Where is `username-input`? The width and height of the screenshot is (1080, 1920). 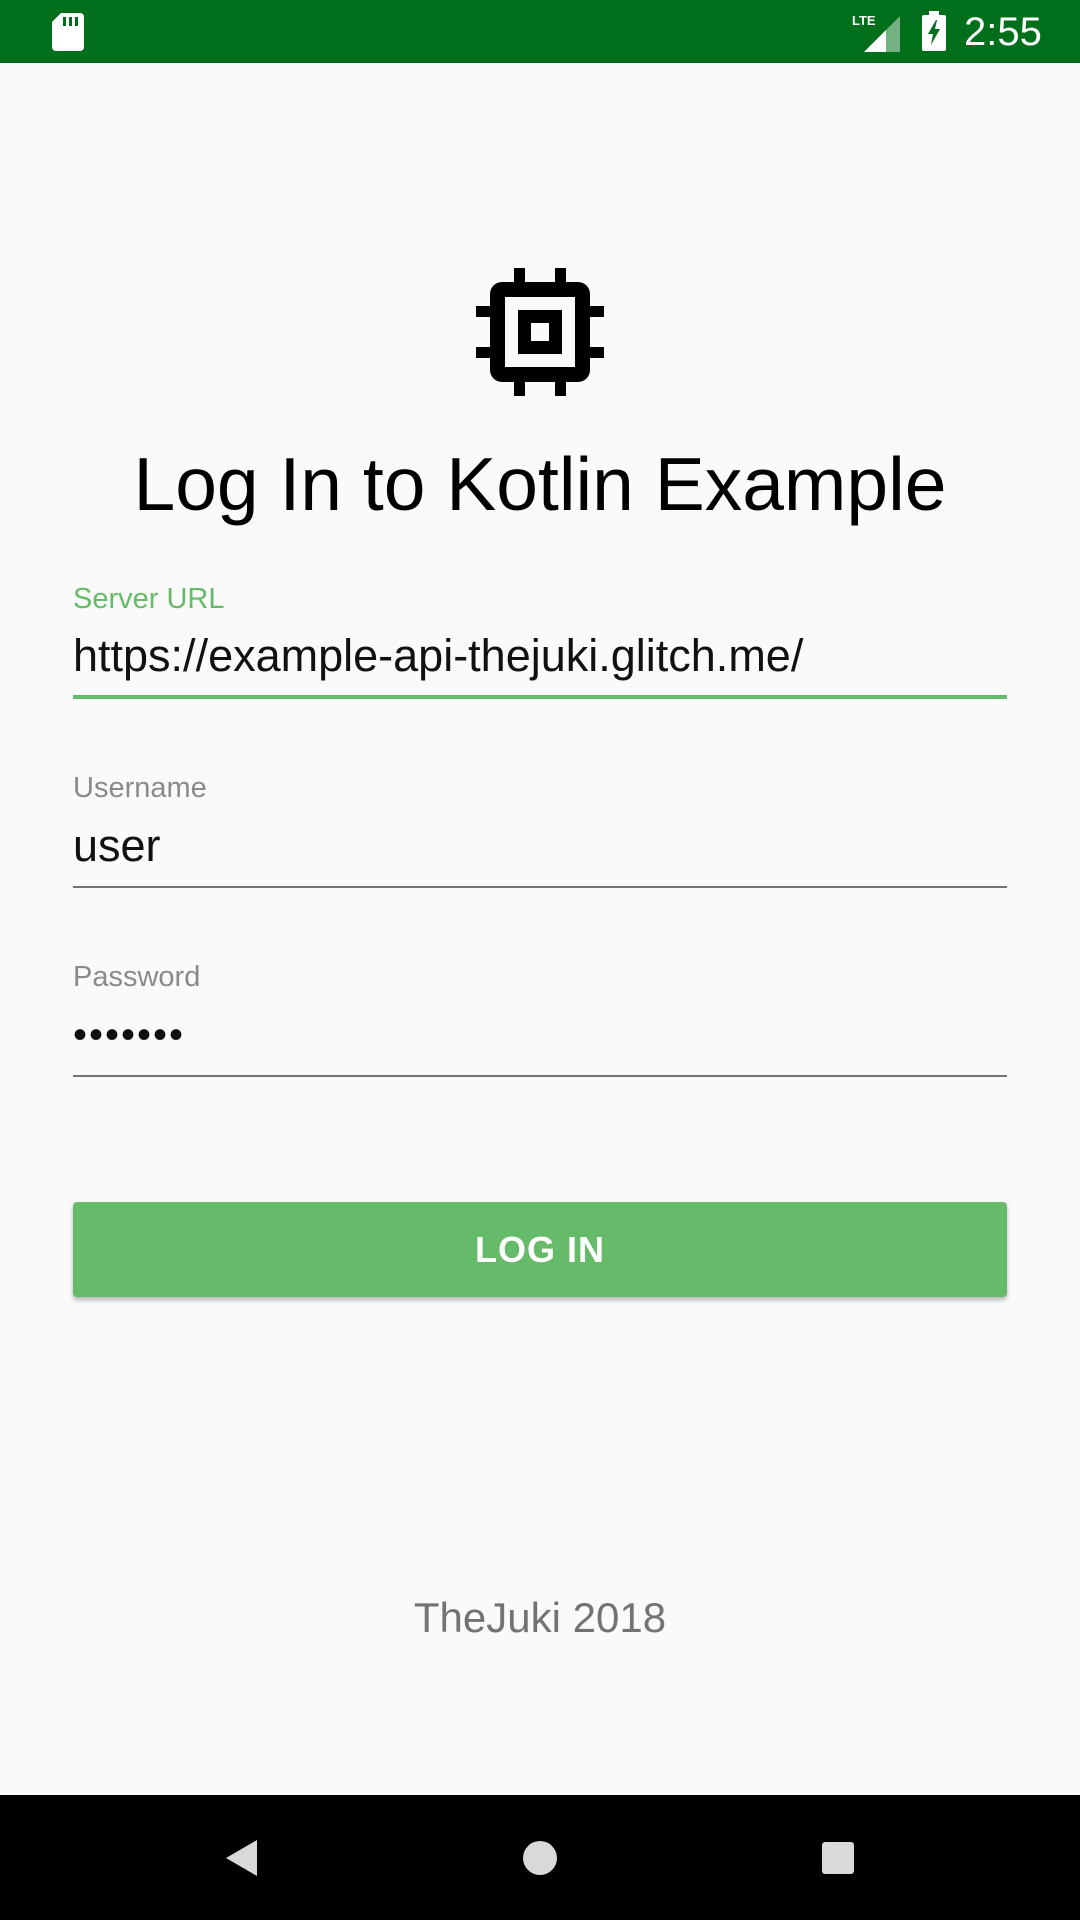 username-input is located at coordinates (540, 847).